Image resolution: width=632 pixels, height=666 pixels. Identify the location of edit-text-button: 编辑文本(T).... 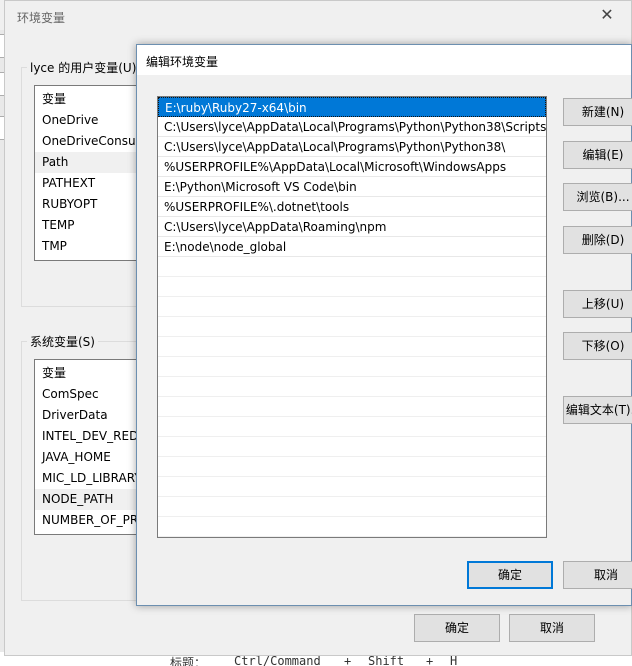
(597, 410).